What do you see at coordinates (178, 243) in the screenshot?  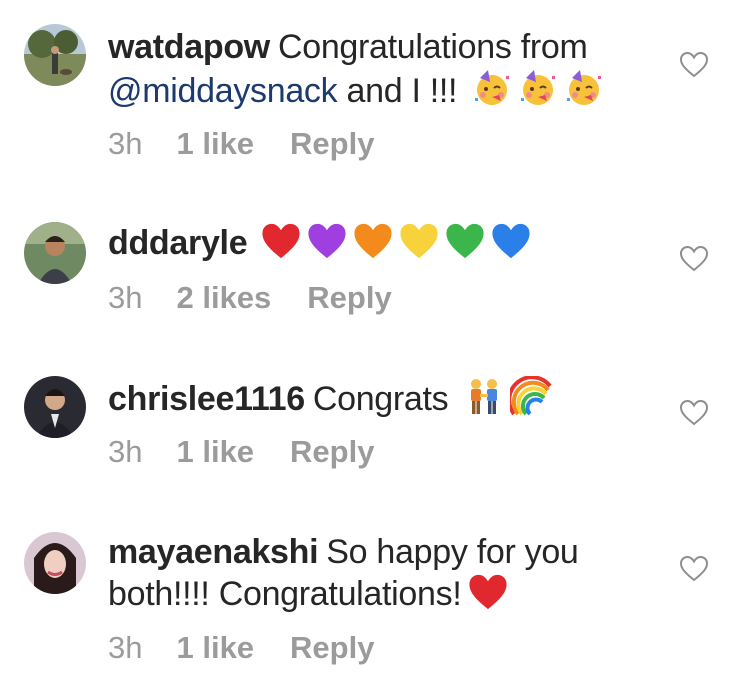 I see `username: dddaryle` at bounding box center [178, 243].